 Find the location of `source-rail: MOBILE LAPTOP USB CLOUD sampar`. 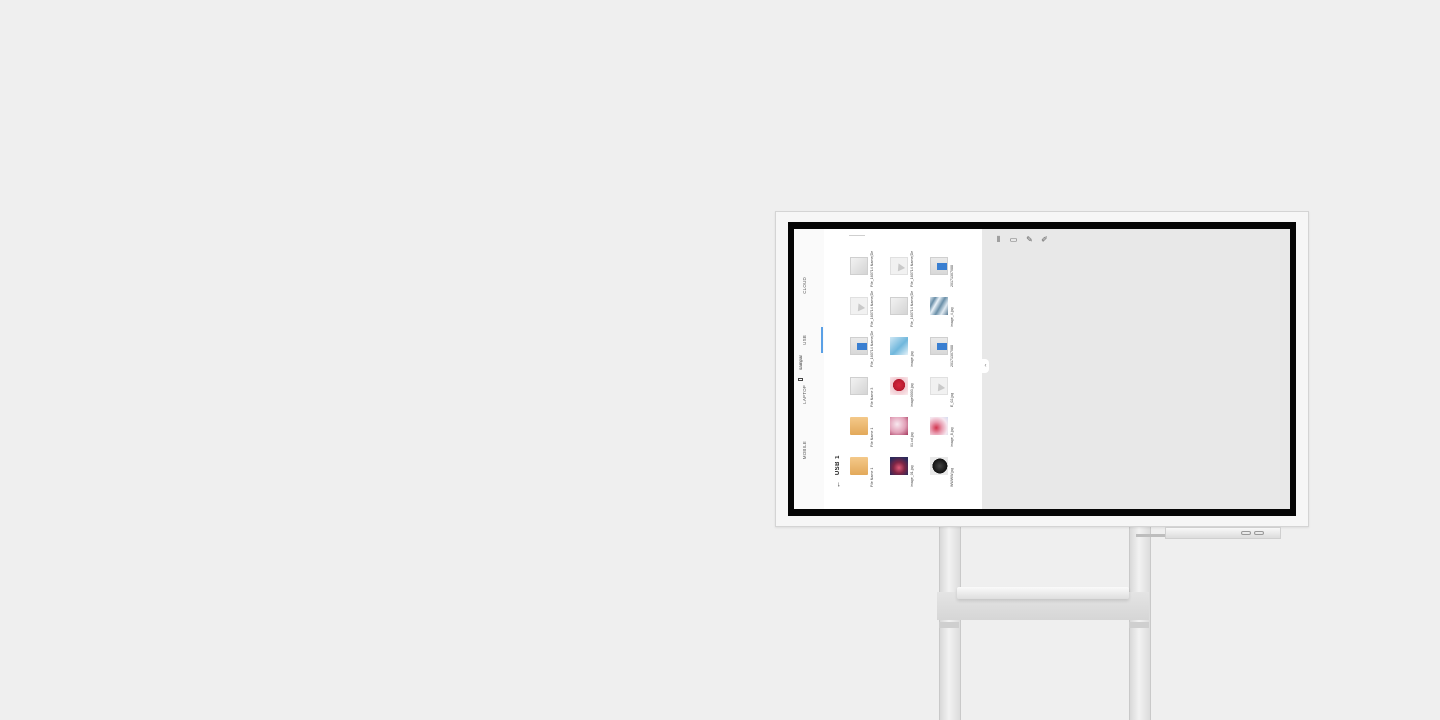

source-rail: MOBILE LAPTOP USB CLOUD sampar is located at coordinates (809, 369).